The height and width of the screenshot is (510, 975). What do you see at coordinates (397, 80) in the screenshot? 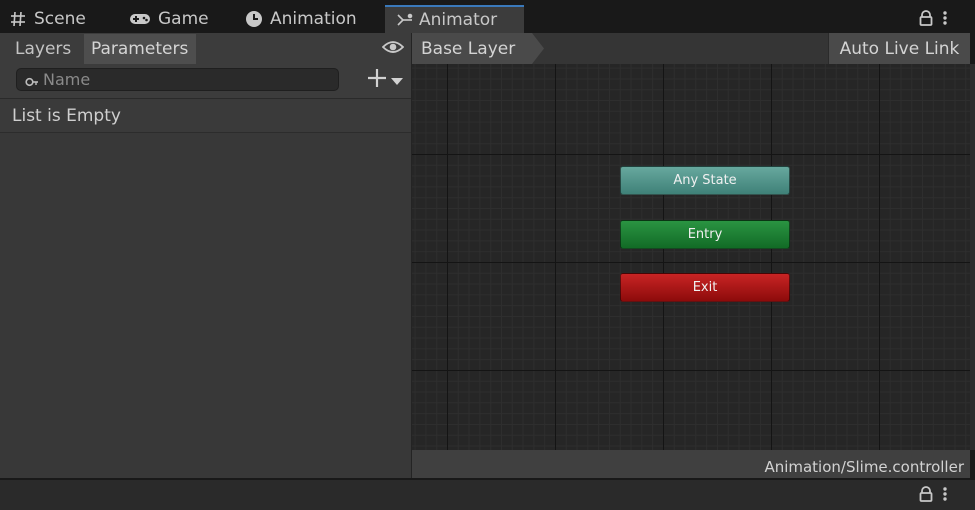
I see `chevron-down-icon` at bounding box center [397, 80].